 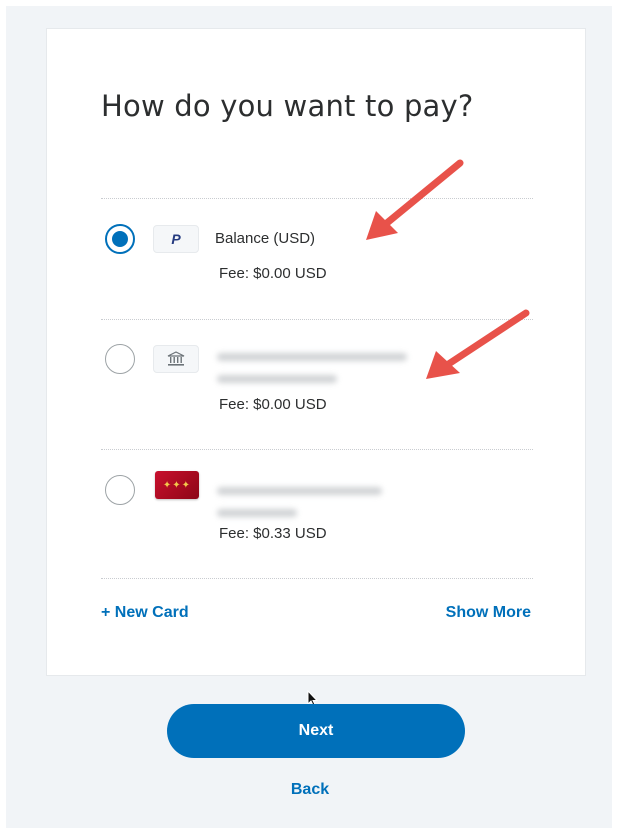 I want to click on bank-icon, so click(x=176, y=359).